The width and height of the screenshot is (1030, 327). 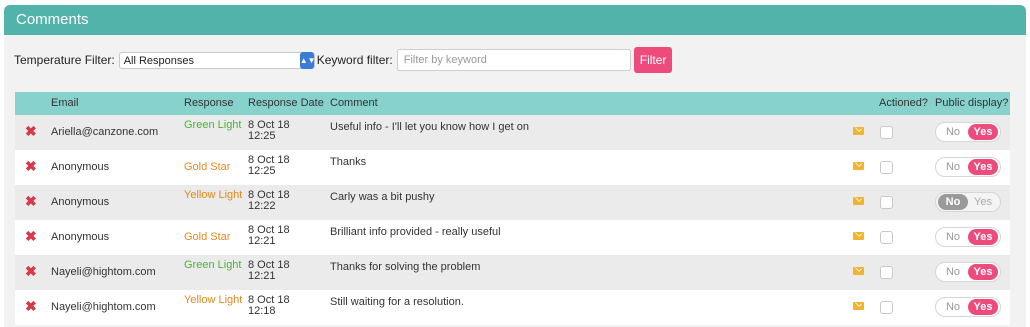 What do you see at coordinates (653, 60) in the screenshot?
I see `filter-button: Filter` at bounding box center [653, 60].